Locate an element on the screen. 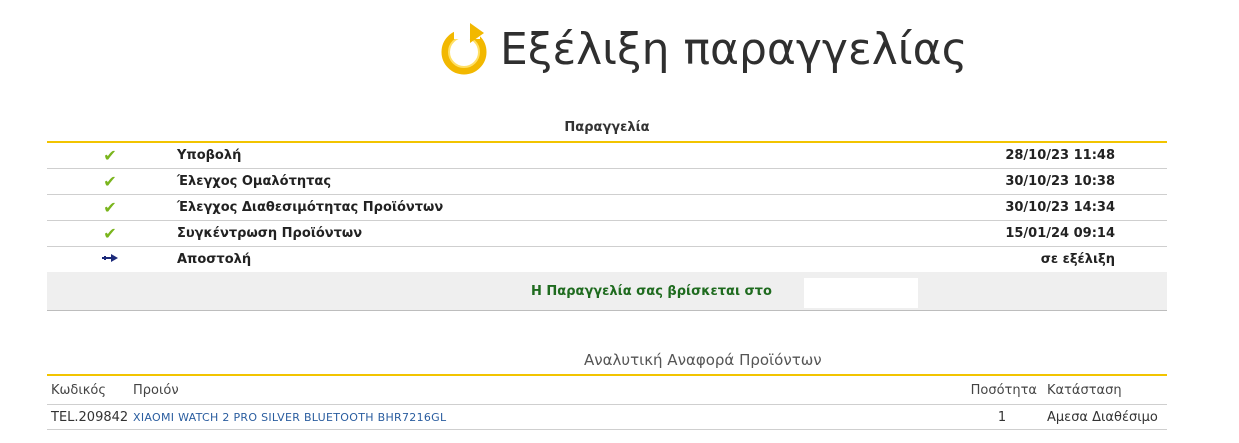 This screenshot has width=1239, height=443. column-header-status: Κατάσταση is located at coordinates (1102, 390).